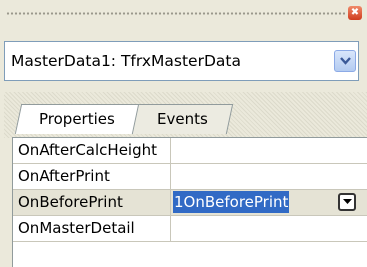 The height and width of the screenshot is (267, 367). What do you see at coordinates (92, 176) in the screenshot?
I see `event-name: OnAfterPrint` at bounding box center [92, 176].